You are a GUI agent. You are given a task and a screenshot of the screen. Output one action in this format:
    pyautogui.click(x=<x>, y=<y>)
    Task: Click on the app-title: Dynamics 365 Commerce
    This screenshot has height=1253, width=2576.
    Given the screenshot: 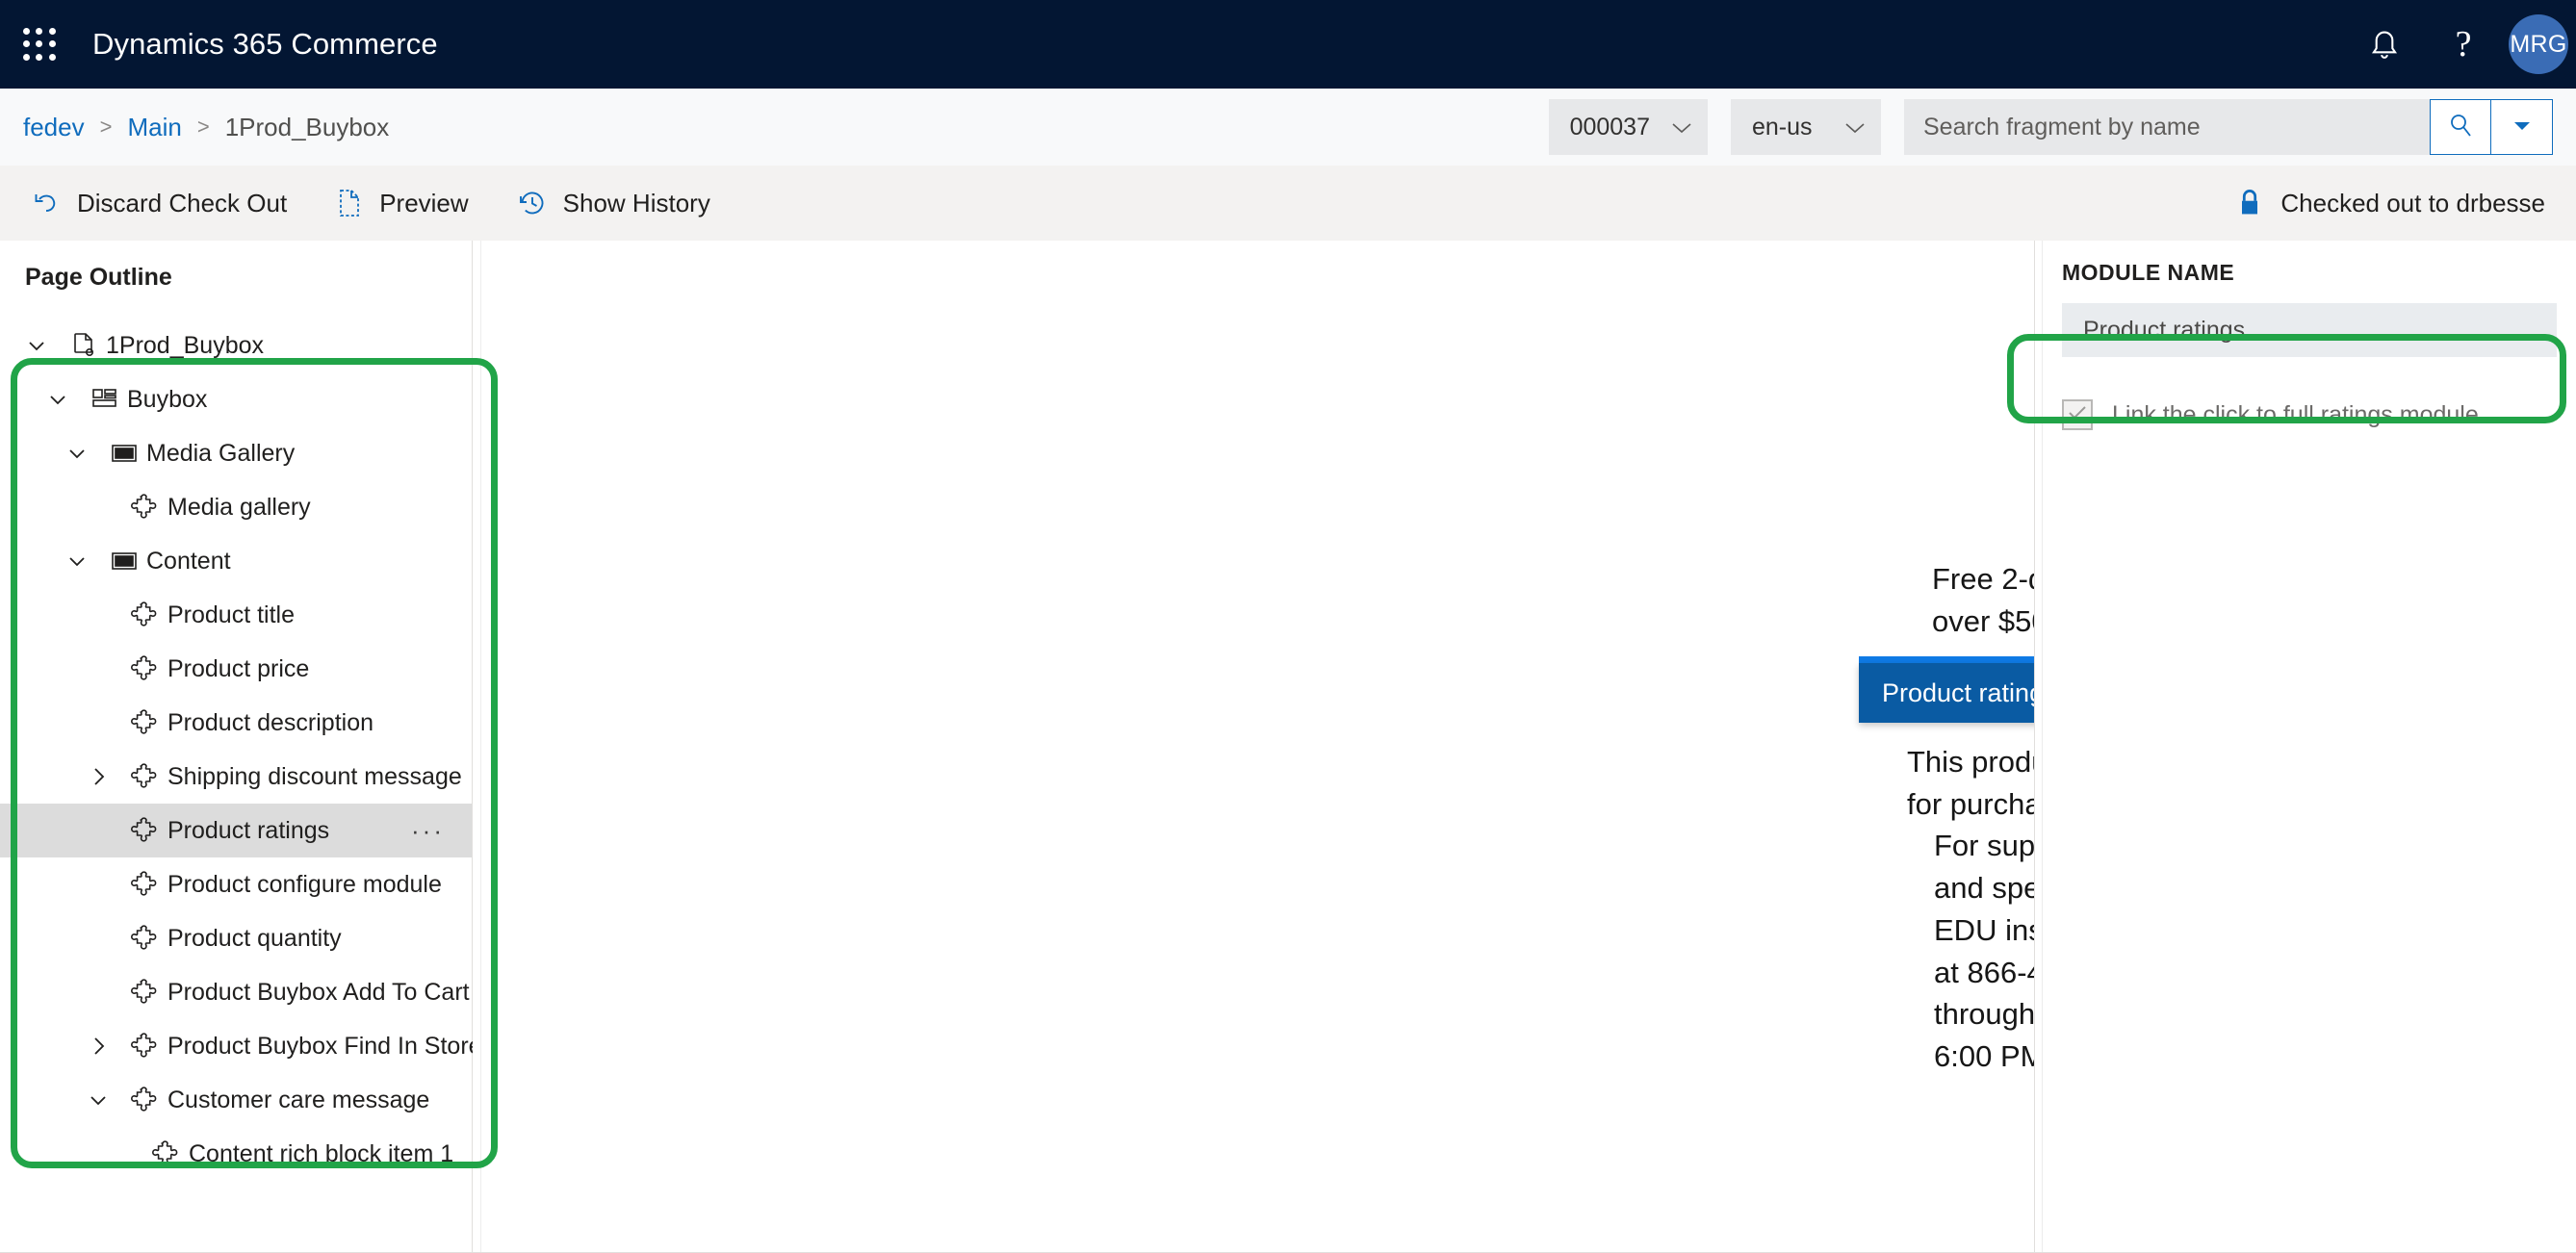 What is the action you would take?
    pyautogui.click(x=265, y=44)
    